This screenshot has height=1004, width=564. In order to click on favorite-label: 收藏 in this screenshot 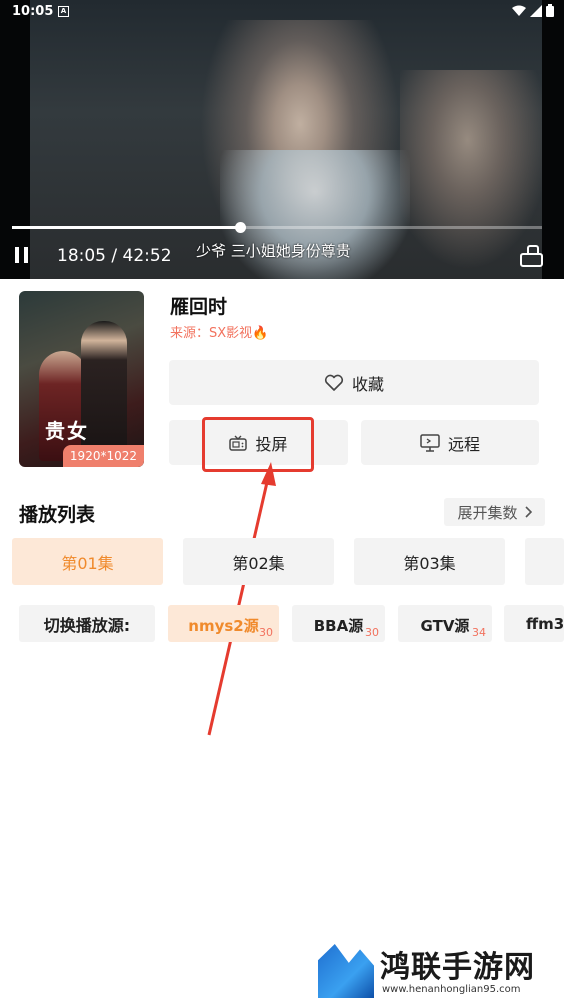, I will do `click(367, 384)`.